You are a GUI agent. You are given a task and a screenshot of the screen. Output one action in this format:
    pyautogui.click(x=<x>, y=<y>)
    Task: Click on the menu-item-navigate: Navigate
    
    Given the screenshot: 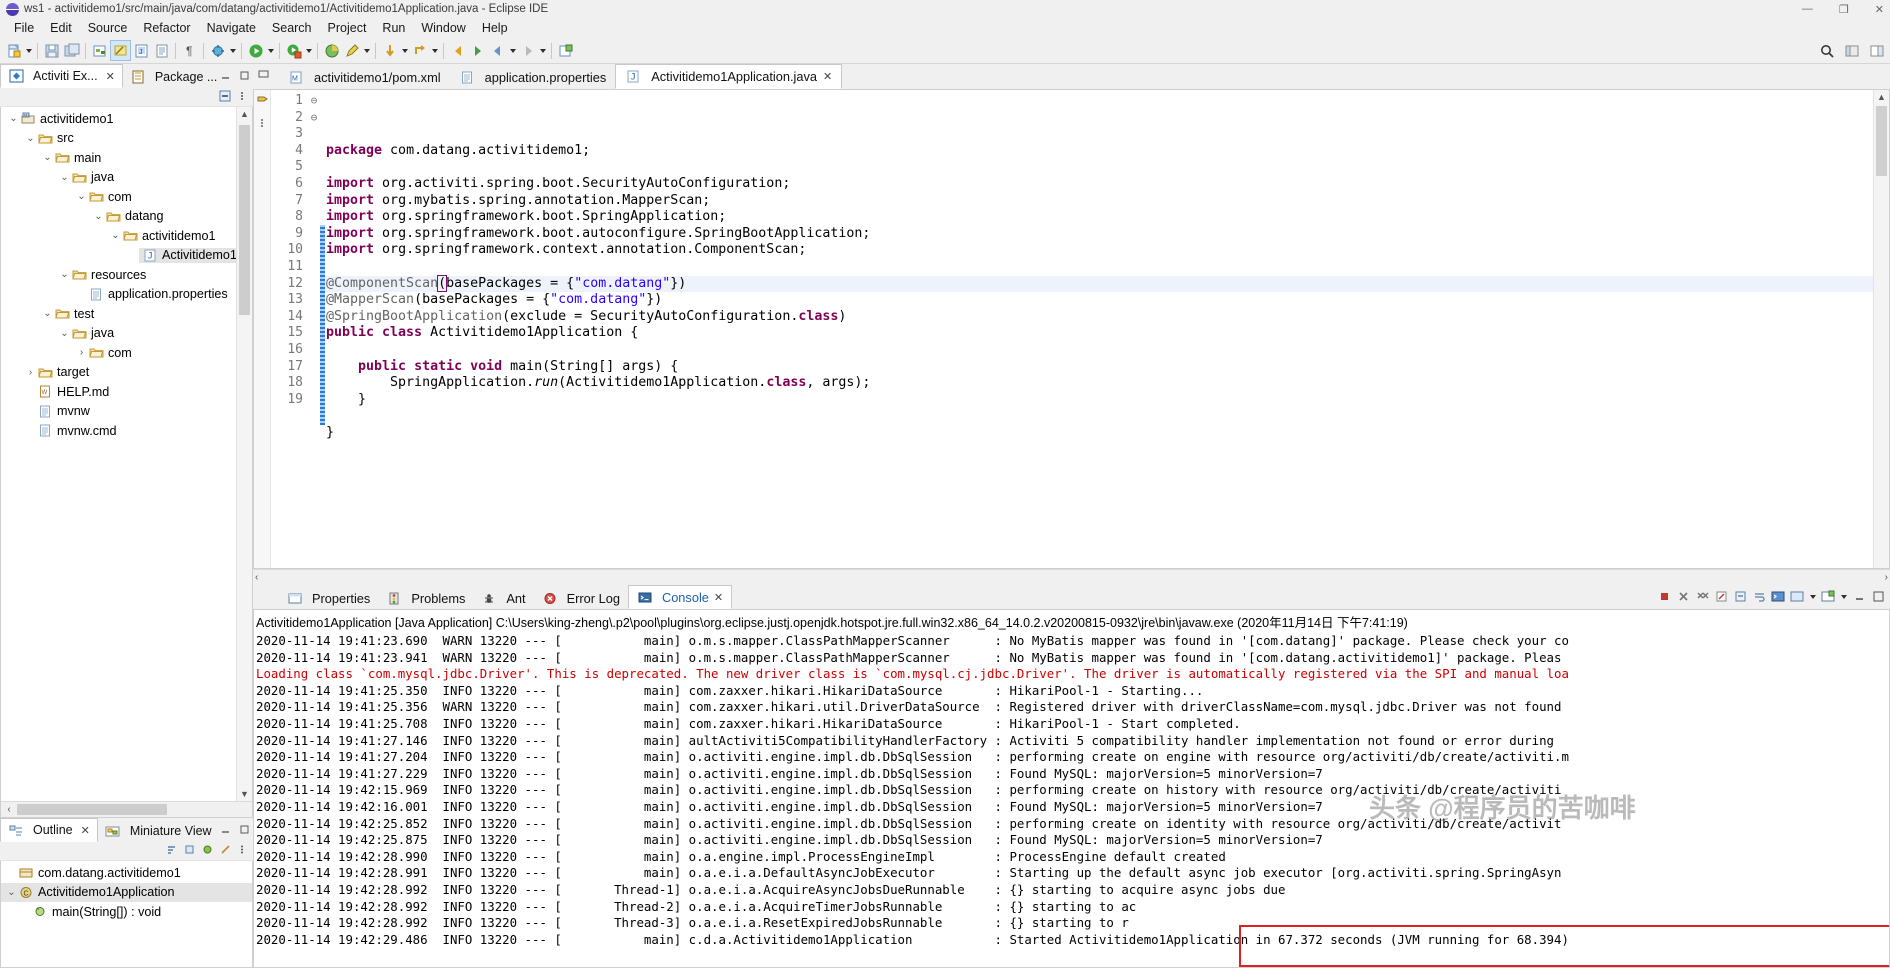 What is the action you would take?
    pyautogui.click(x=231, y=28)
    